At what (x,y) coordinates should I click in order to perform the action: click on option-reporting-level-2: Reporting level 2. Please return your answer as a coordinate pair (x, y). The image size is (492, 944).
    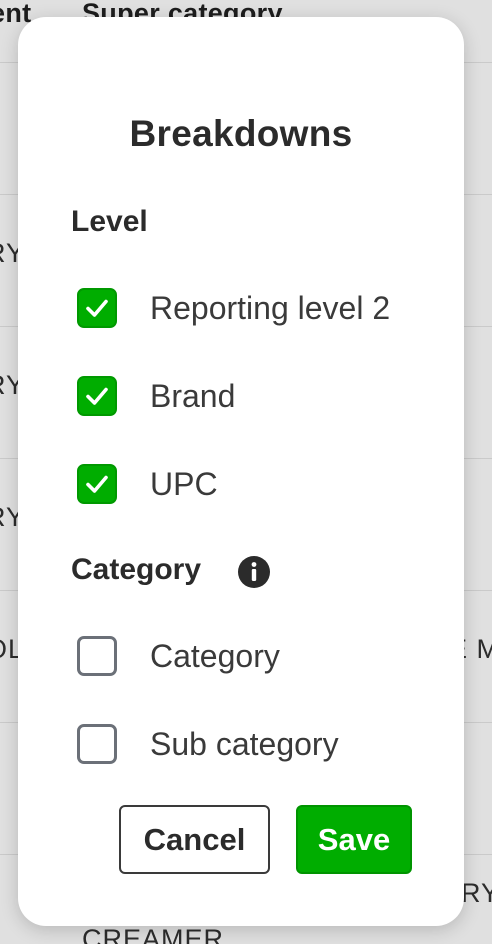
    Looking at the image, I should click on (233, 308).